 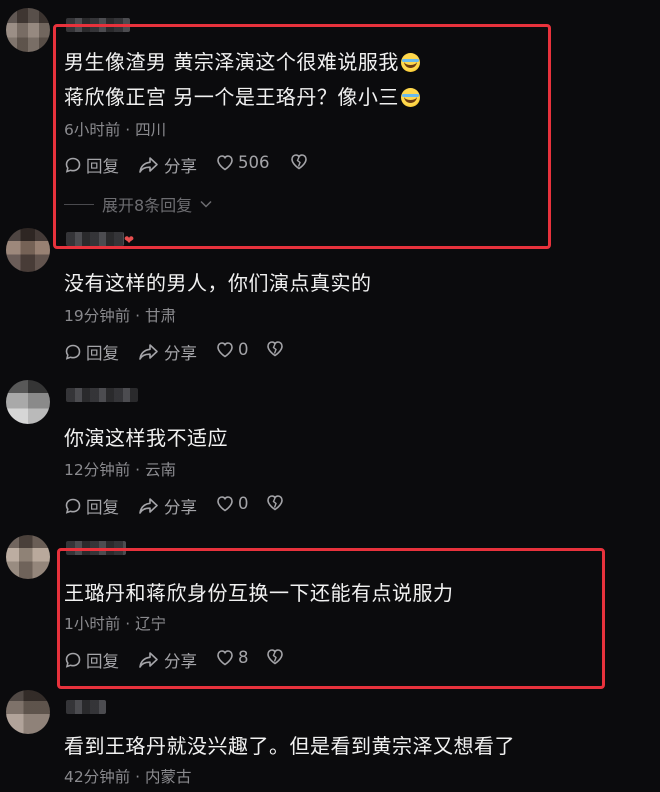 What do you see at coordinates (120, 316) in the screenshot?
I see `comment-meta: 19分钟前 · 甘肃` at bounding box center [120, 316].